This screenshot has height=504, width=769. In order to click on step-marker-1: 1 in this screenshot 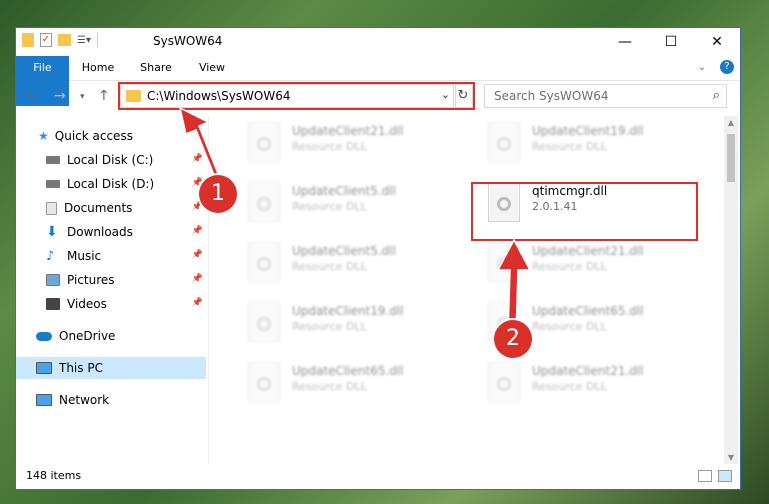, I will do `click(218, 194)`.